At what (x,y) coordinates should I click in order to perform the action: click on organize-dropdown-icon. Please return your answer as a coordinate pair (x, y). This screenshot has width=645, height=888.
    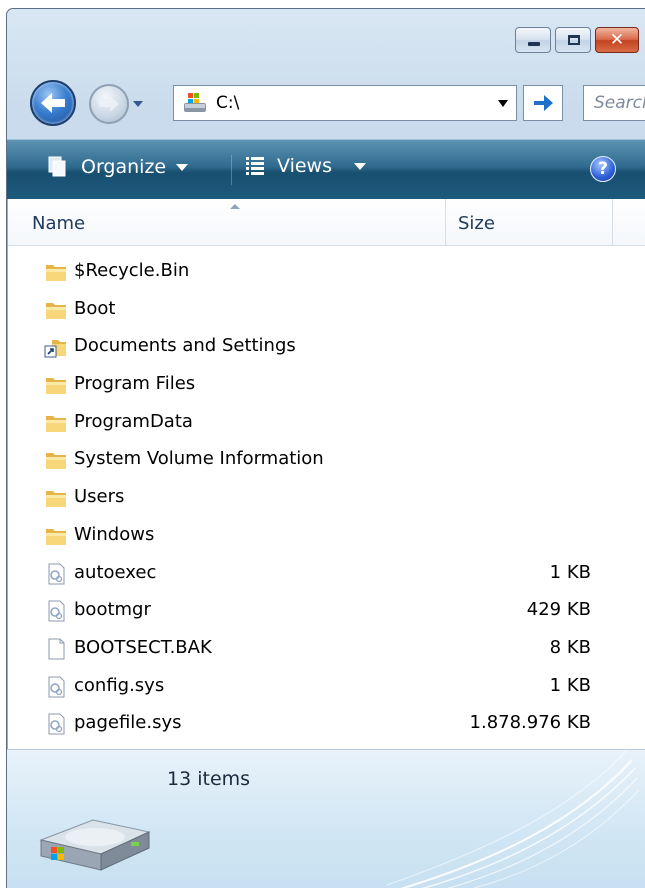
    Looking at the image, I should click on (182, 167).